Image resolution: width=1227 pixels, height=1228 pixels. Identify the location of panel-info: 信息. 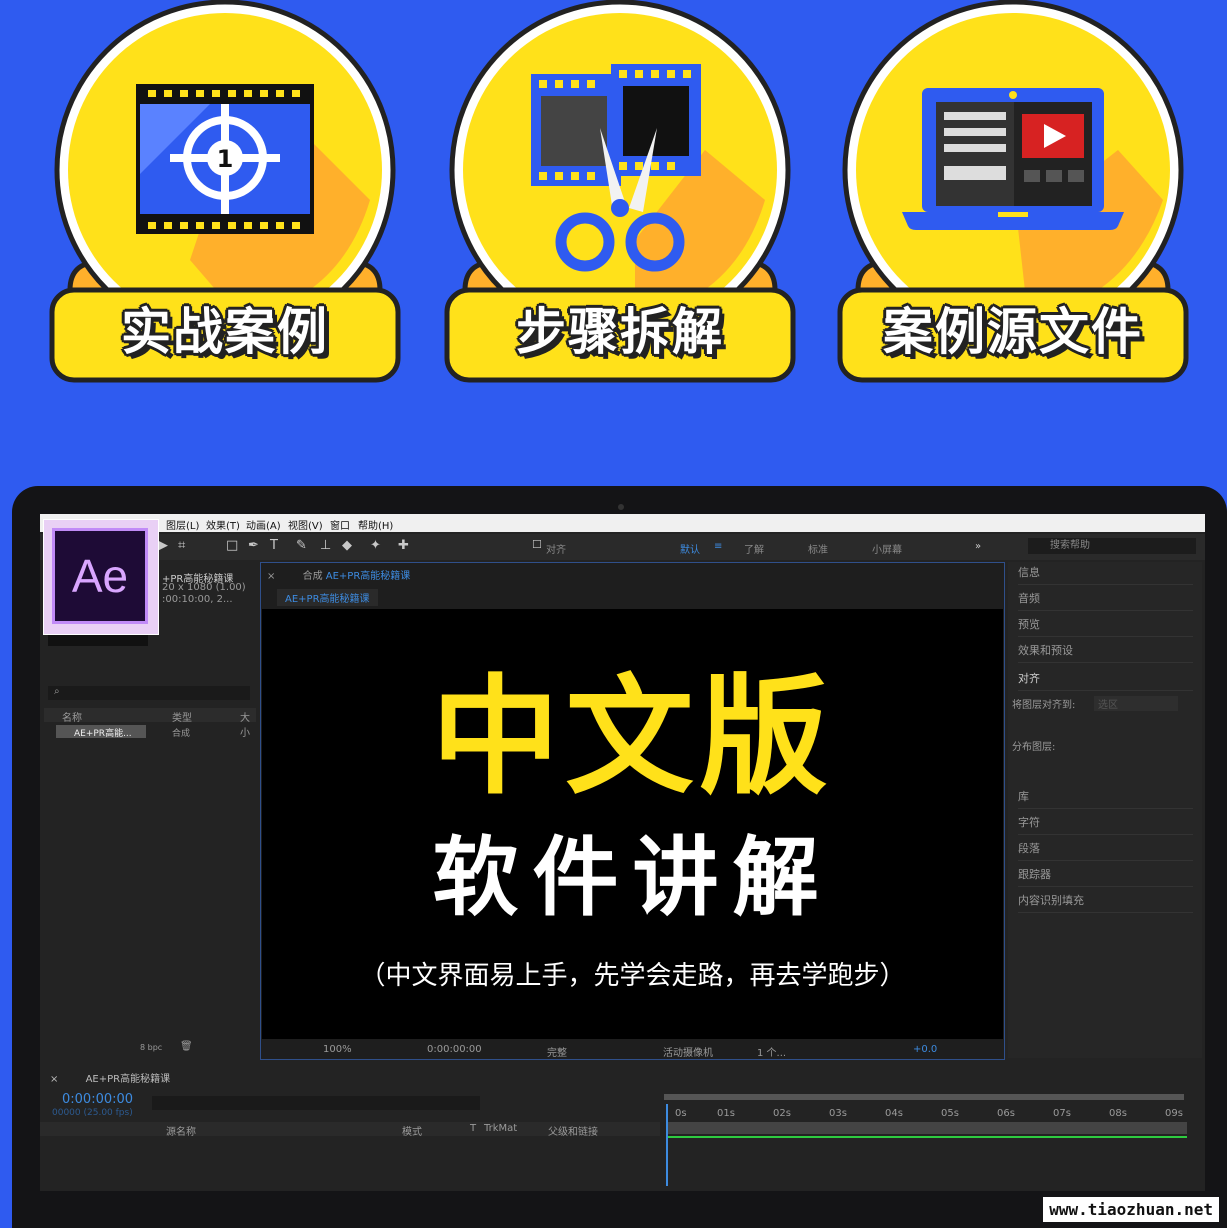
(1105, 573).